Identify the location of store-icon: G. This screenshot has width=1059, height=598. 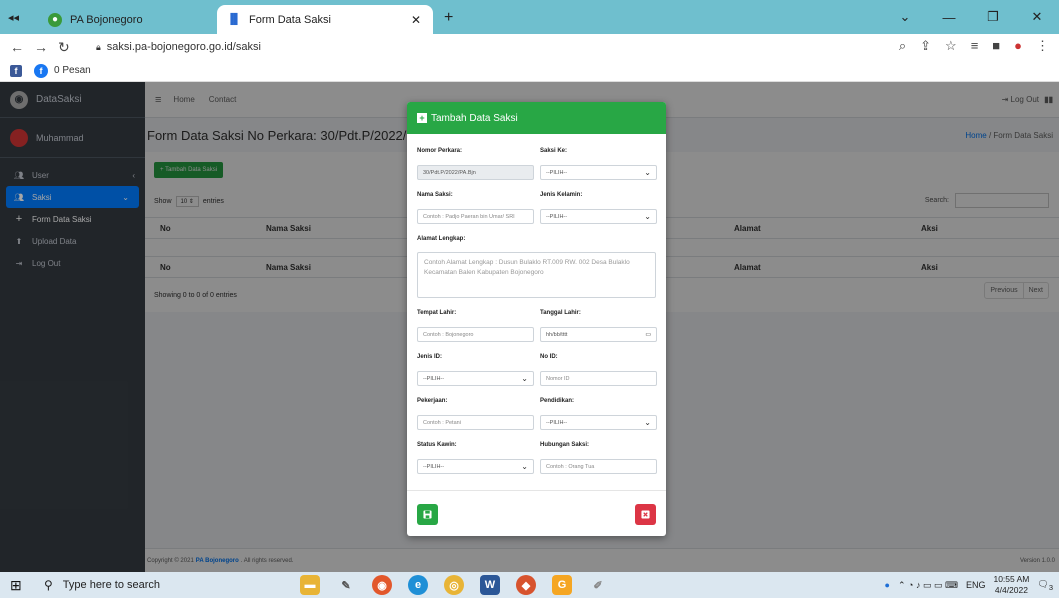
(562, 585).